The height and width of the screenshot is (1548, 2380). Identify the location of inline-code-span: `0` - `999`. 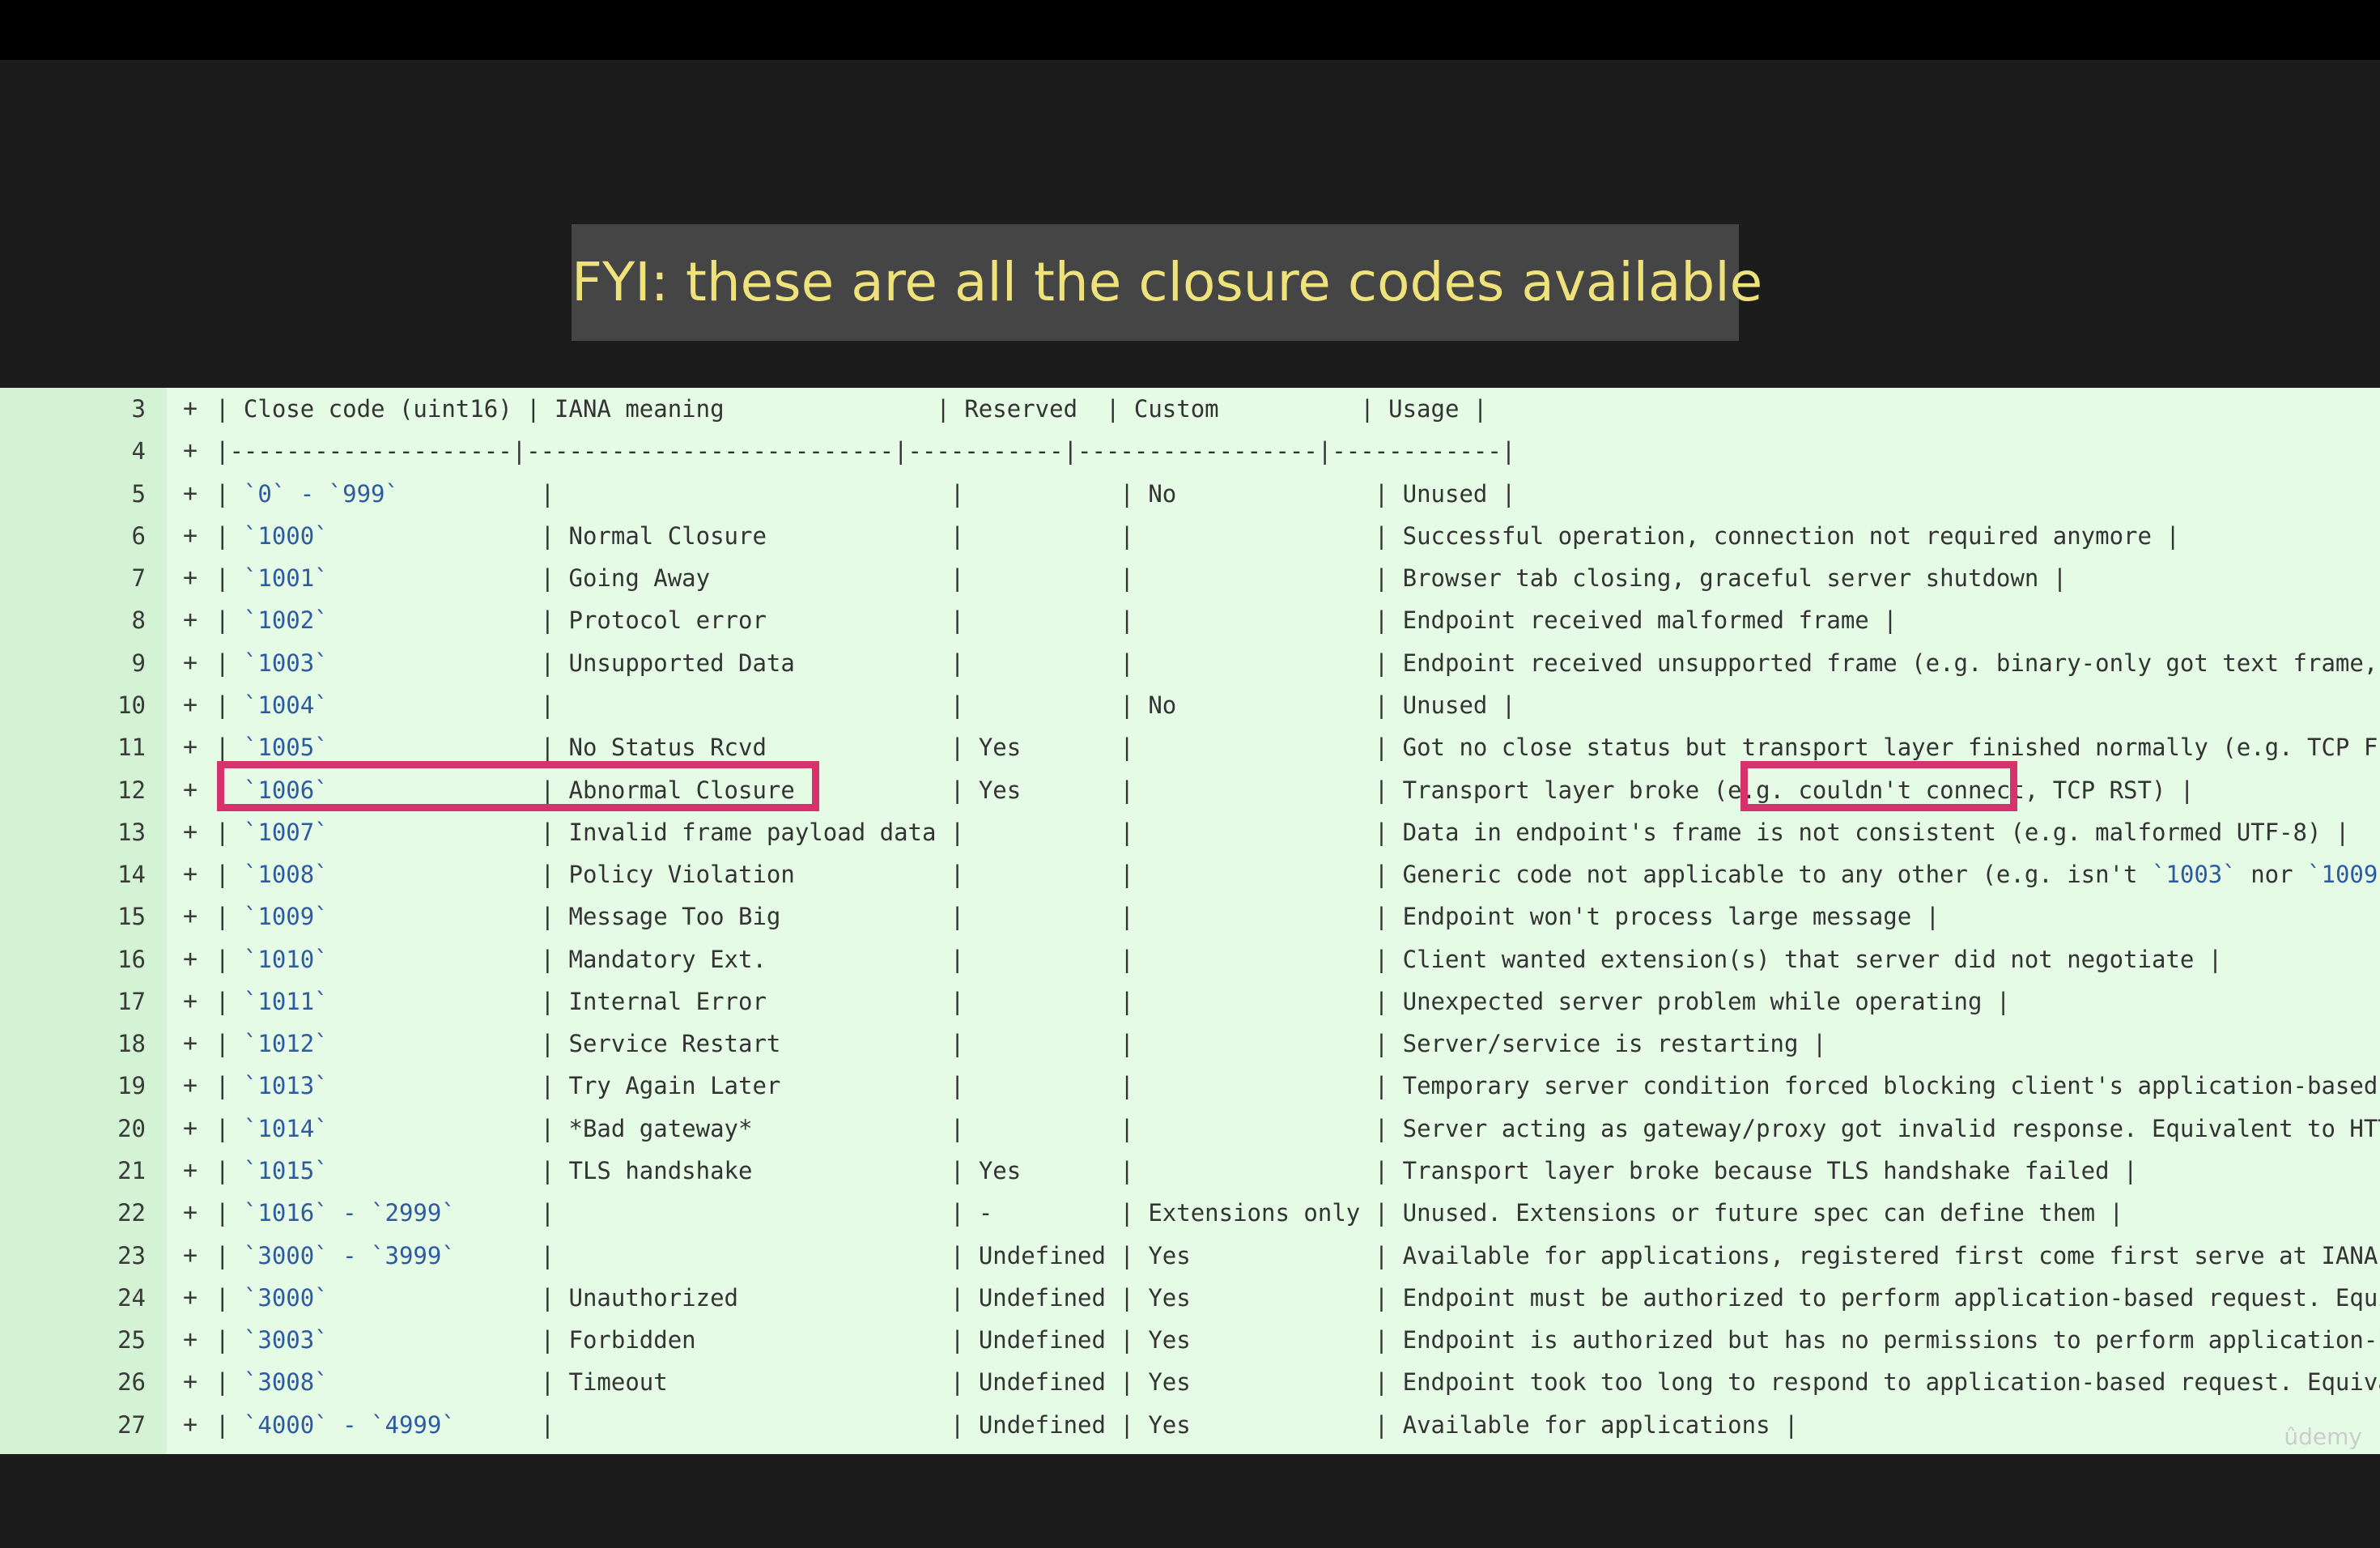
(321, 493).